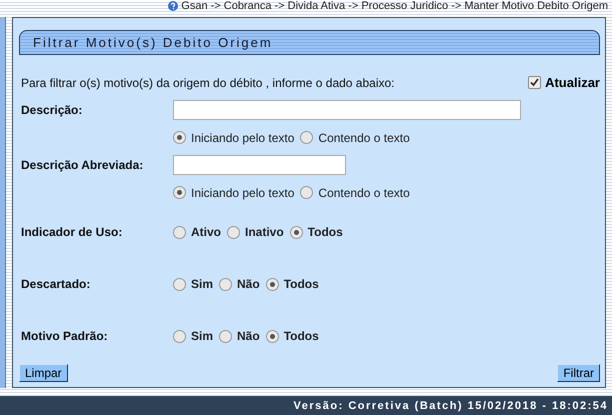 This screenshot has width=612, height=415. I want to click on radio-option: Ativo, so click(197, 232).